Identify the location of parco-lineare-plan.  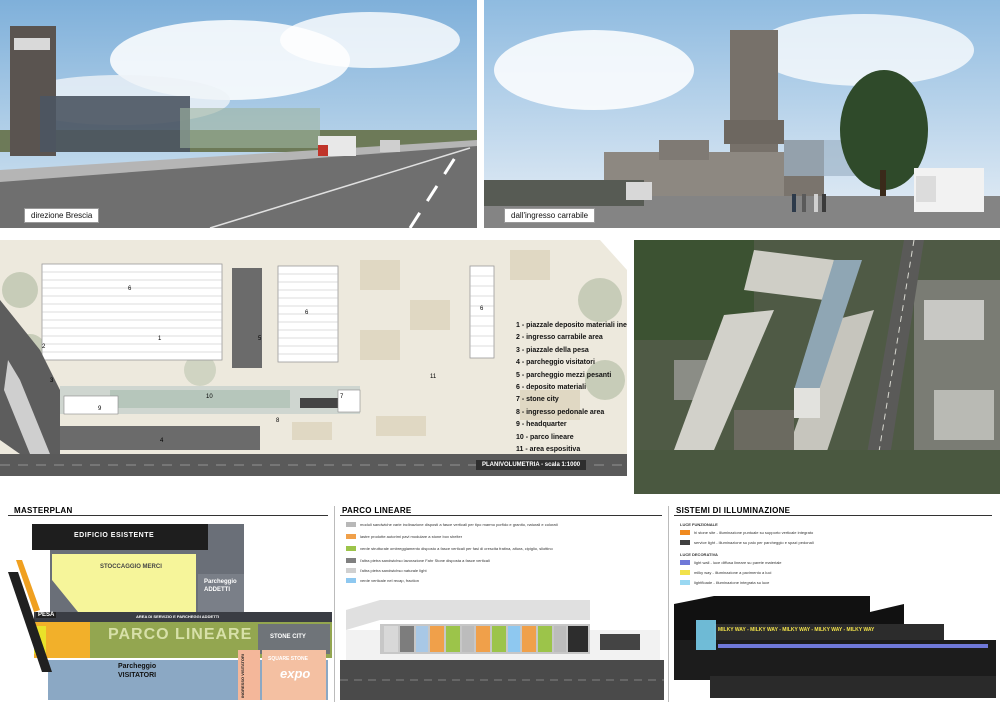
(502, 646).